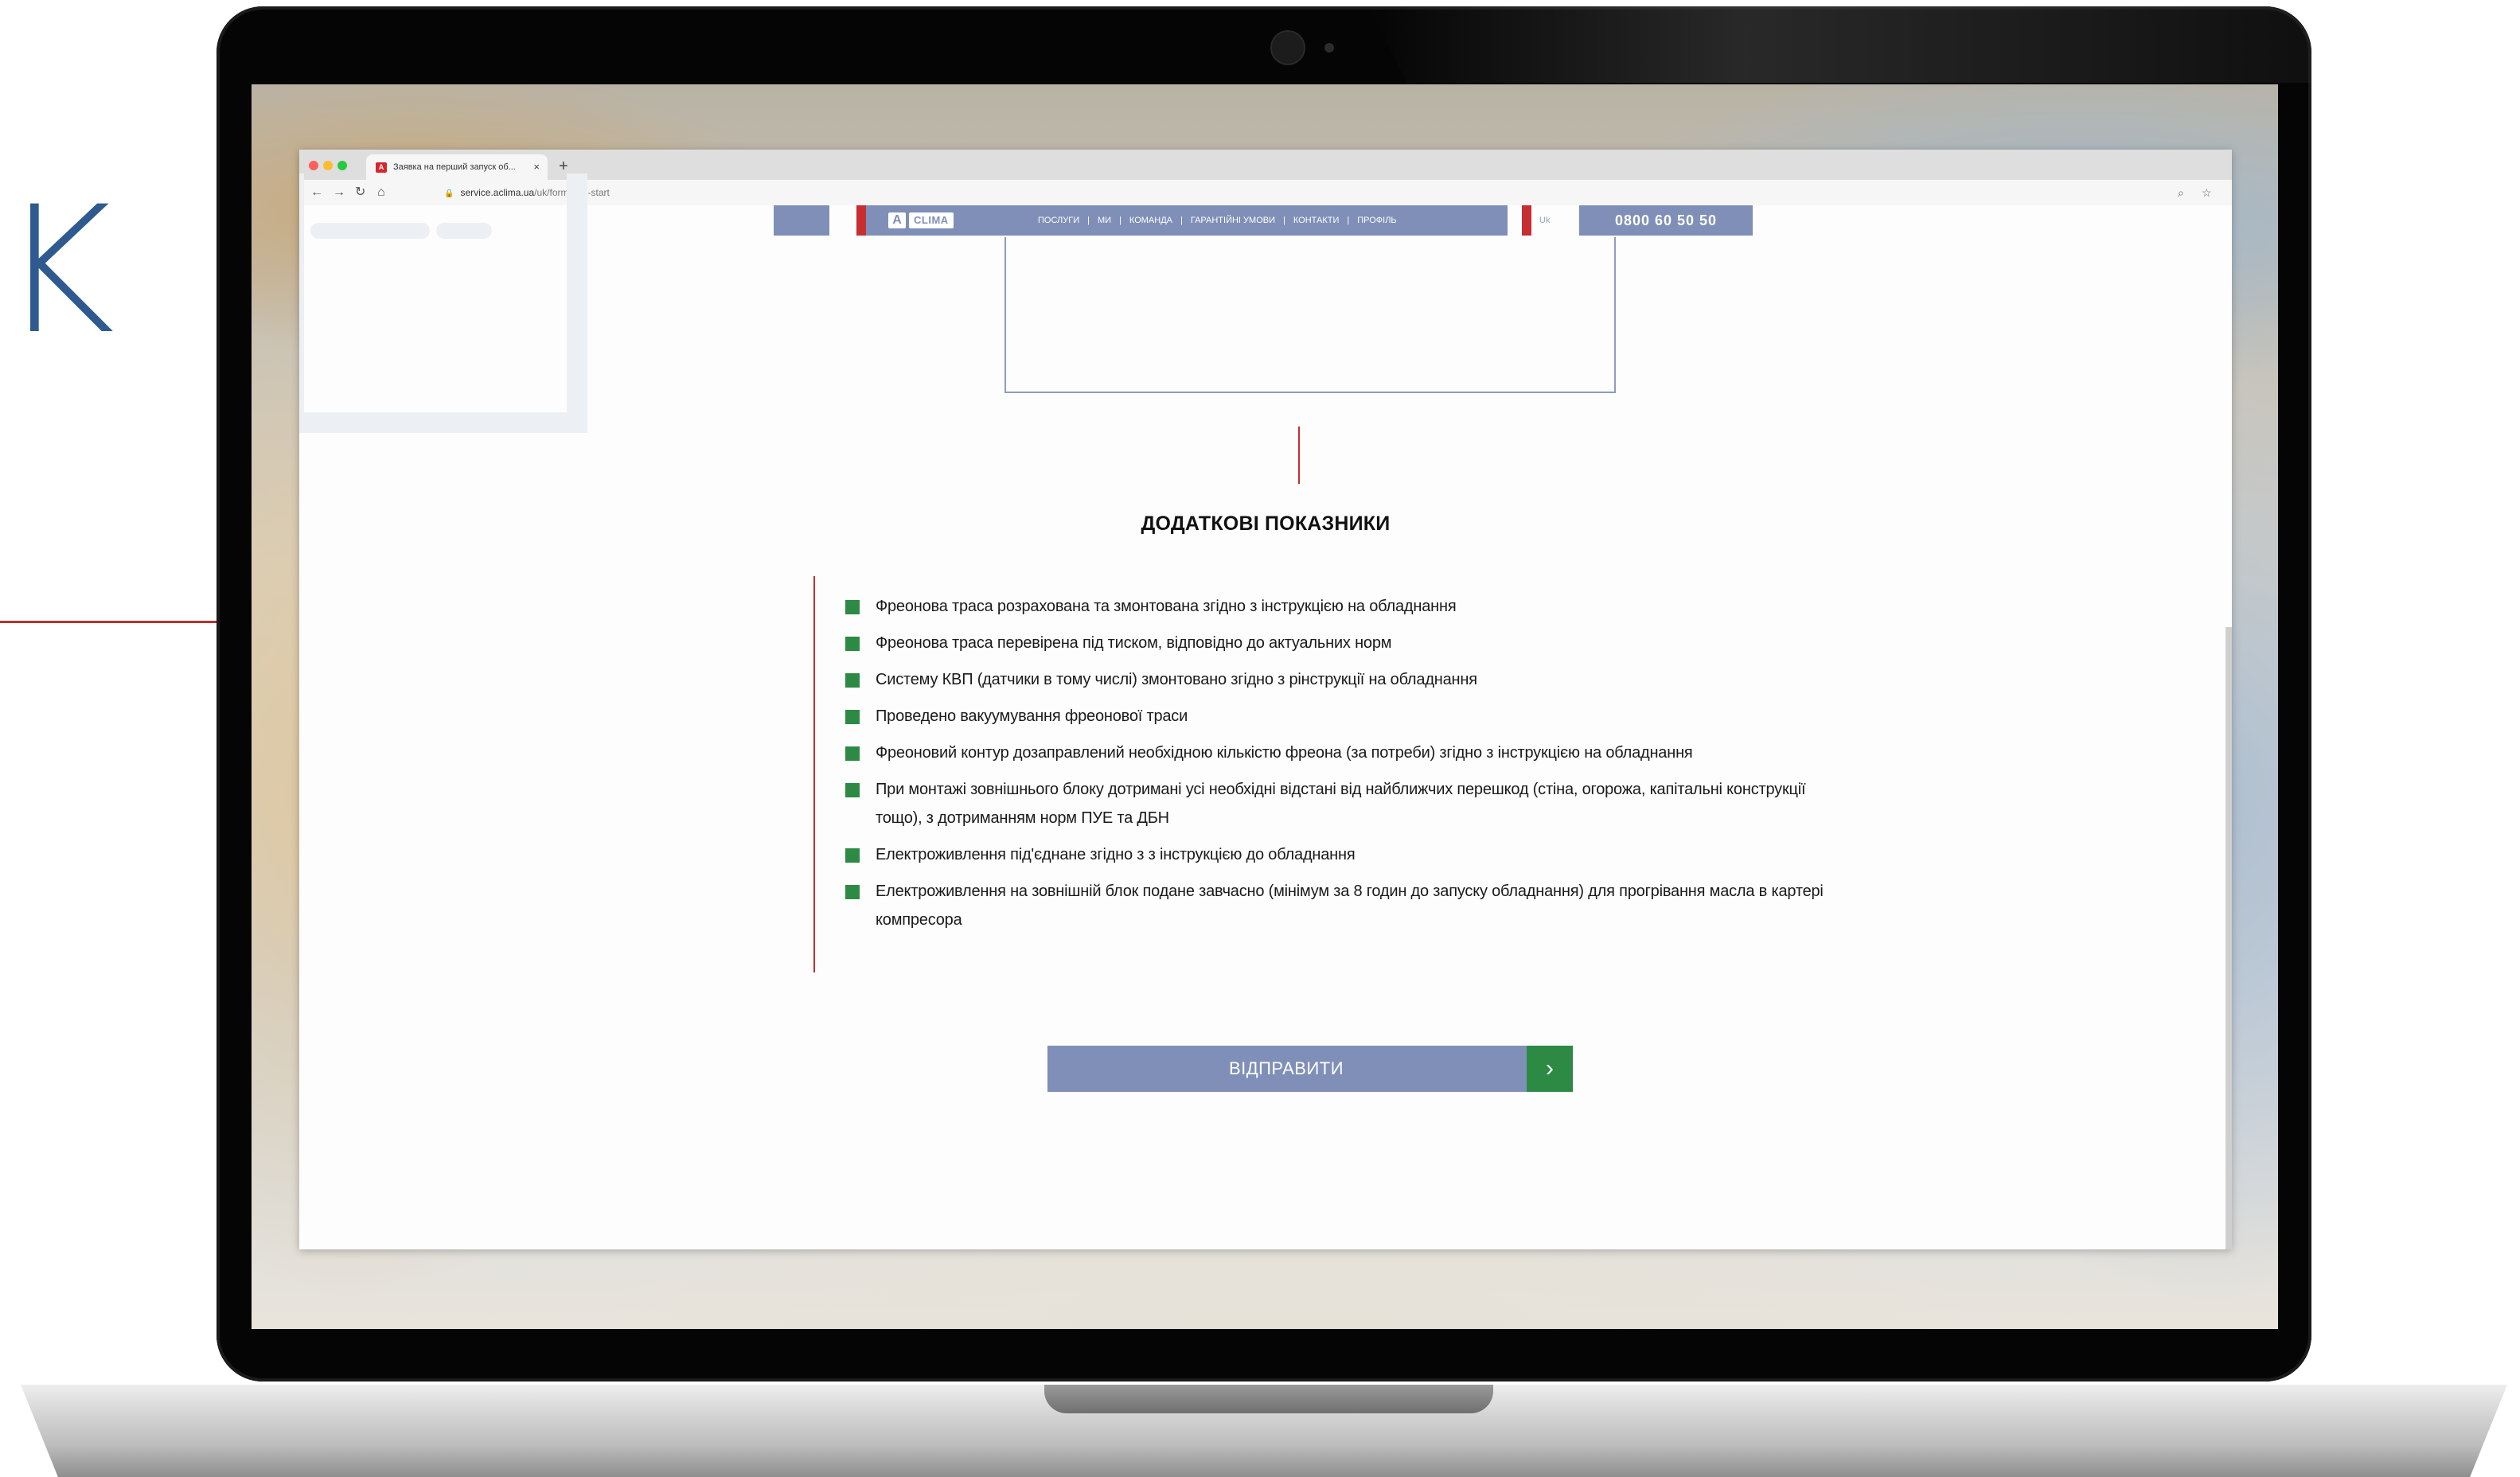 The height and width of the screenshot is (1477, 2520). I want to click on submit-label: ВІДПРАВИТИ, so click(1286, 1068).